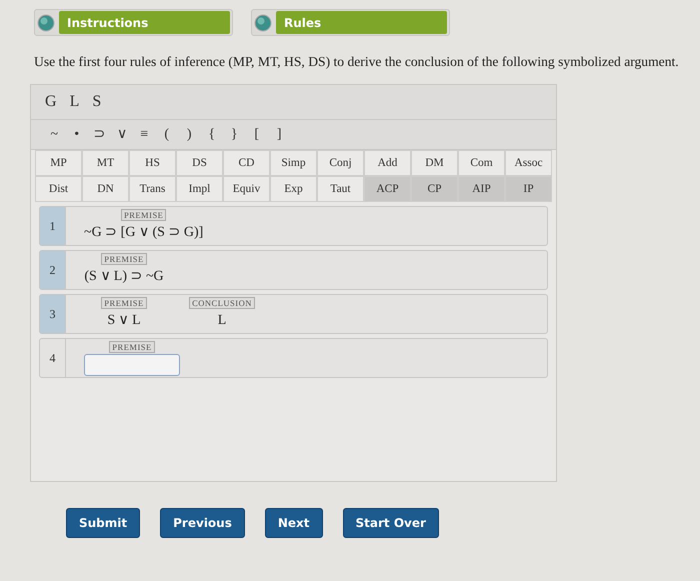  Describe the element at coordinates (293, 189) in the screenshot. I see `rule-button: Exp` at that location.